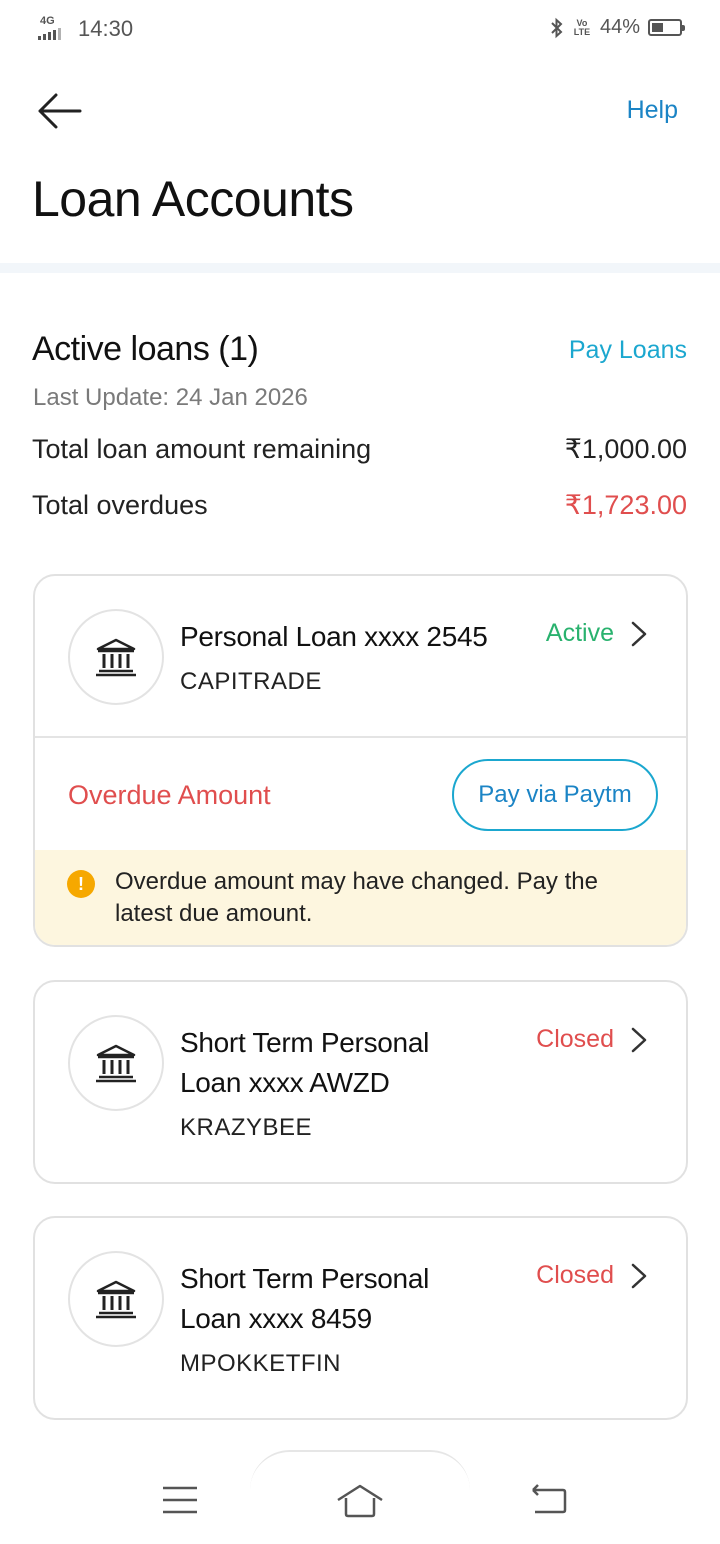 The image size is (720, 1544). I want to click on cellular-signal-icon: 4G, so click(54, 29).